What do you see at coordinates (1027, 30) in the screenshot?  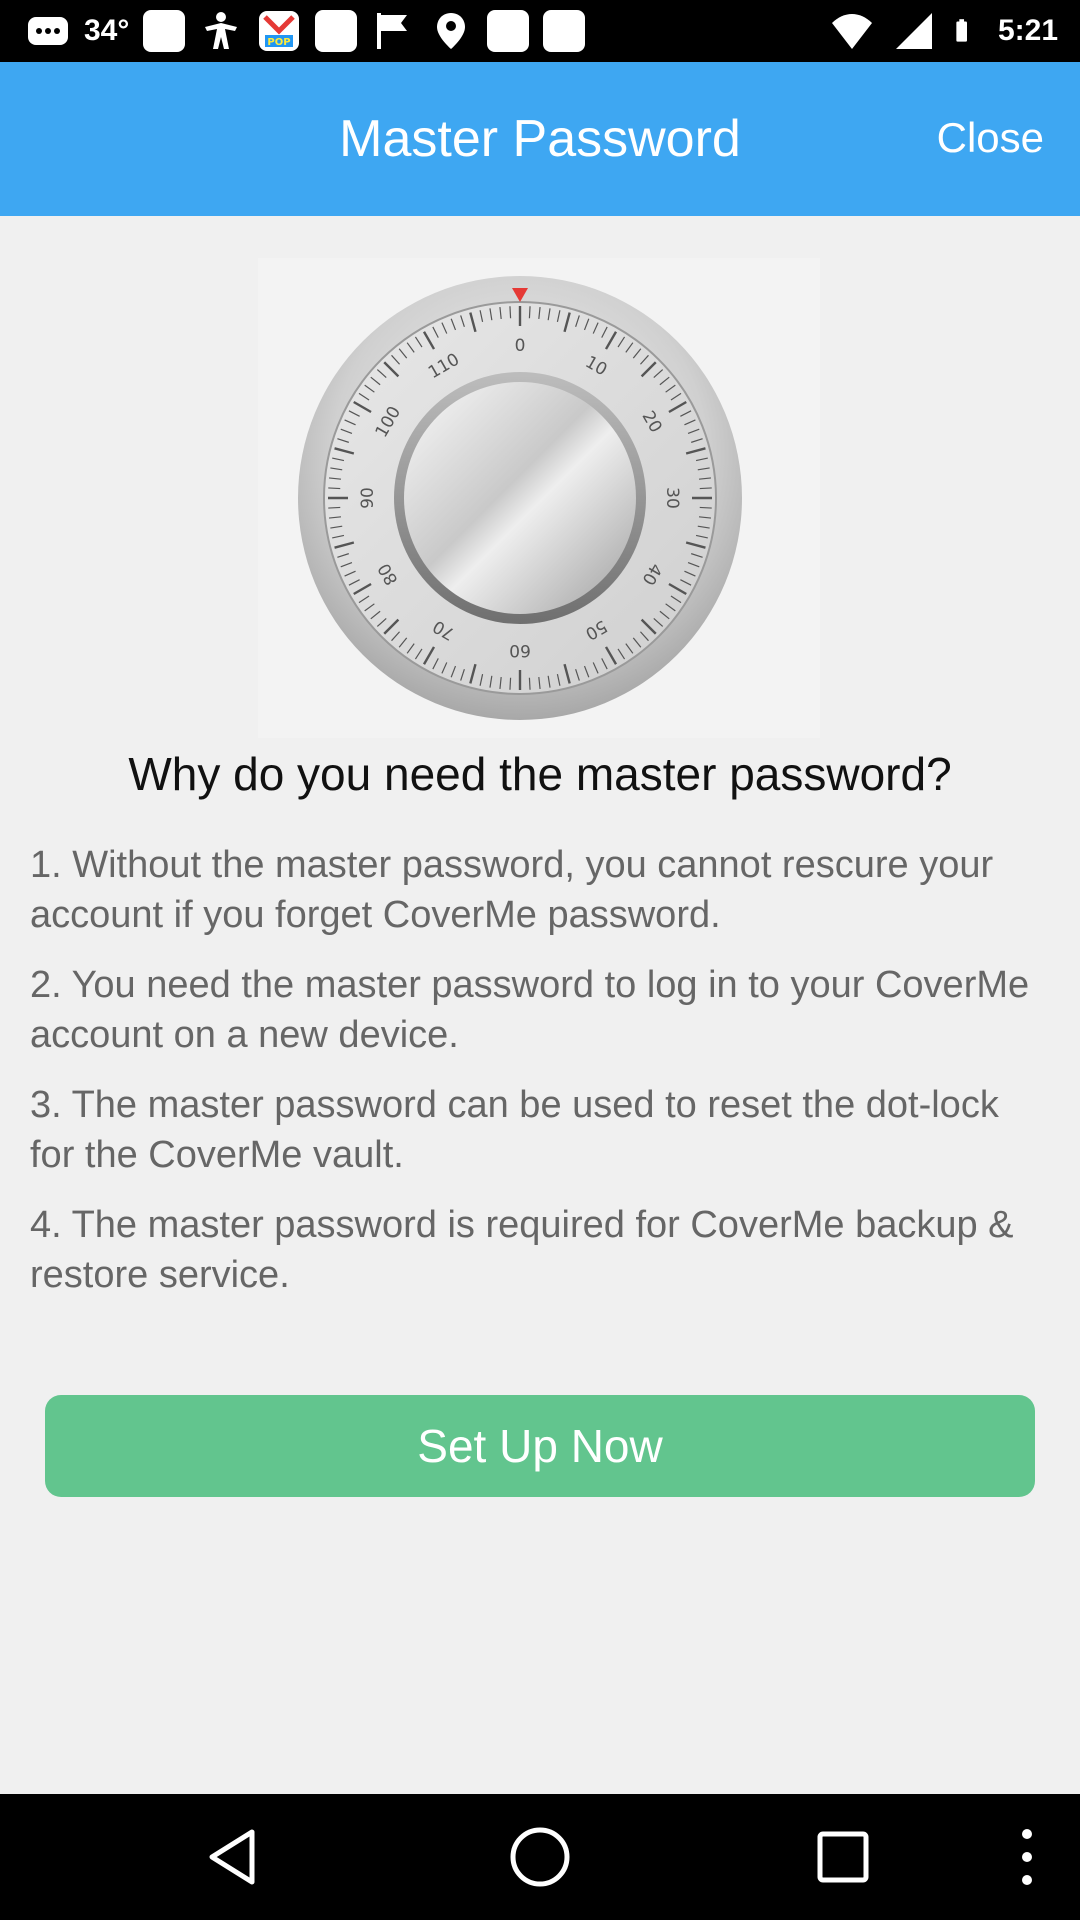 I see `status-time: 5:21` at bounding box center [1027, 30].